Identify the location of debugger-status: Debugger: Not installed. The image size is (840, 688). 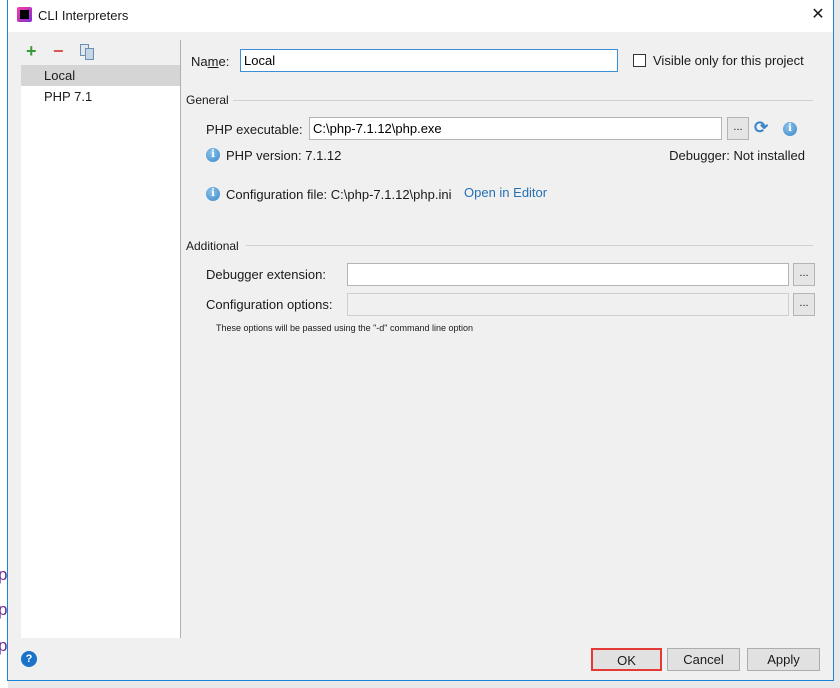
(737, 155).